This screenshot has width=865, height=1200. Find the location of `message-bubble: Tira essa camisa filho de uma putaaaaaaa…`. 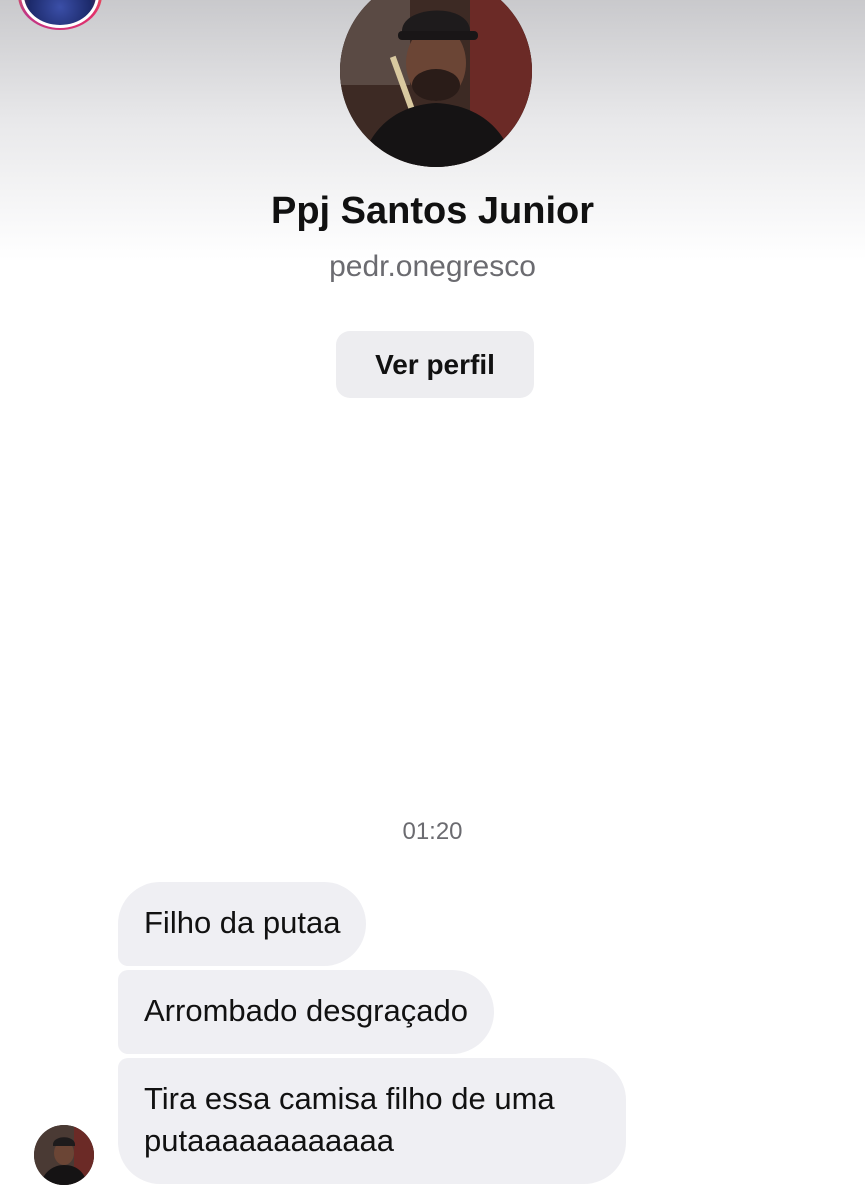

message-bubble: Tira essa camisa filho de uma putaaaaaaa… is located at coordinates (372, 1121).